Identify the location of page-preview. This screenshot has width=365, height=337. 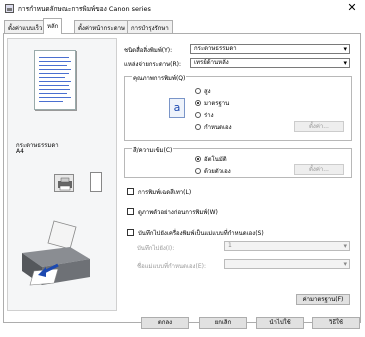
(55, 80).